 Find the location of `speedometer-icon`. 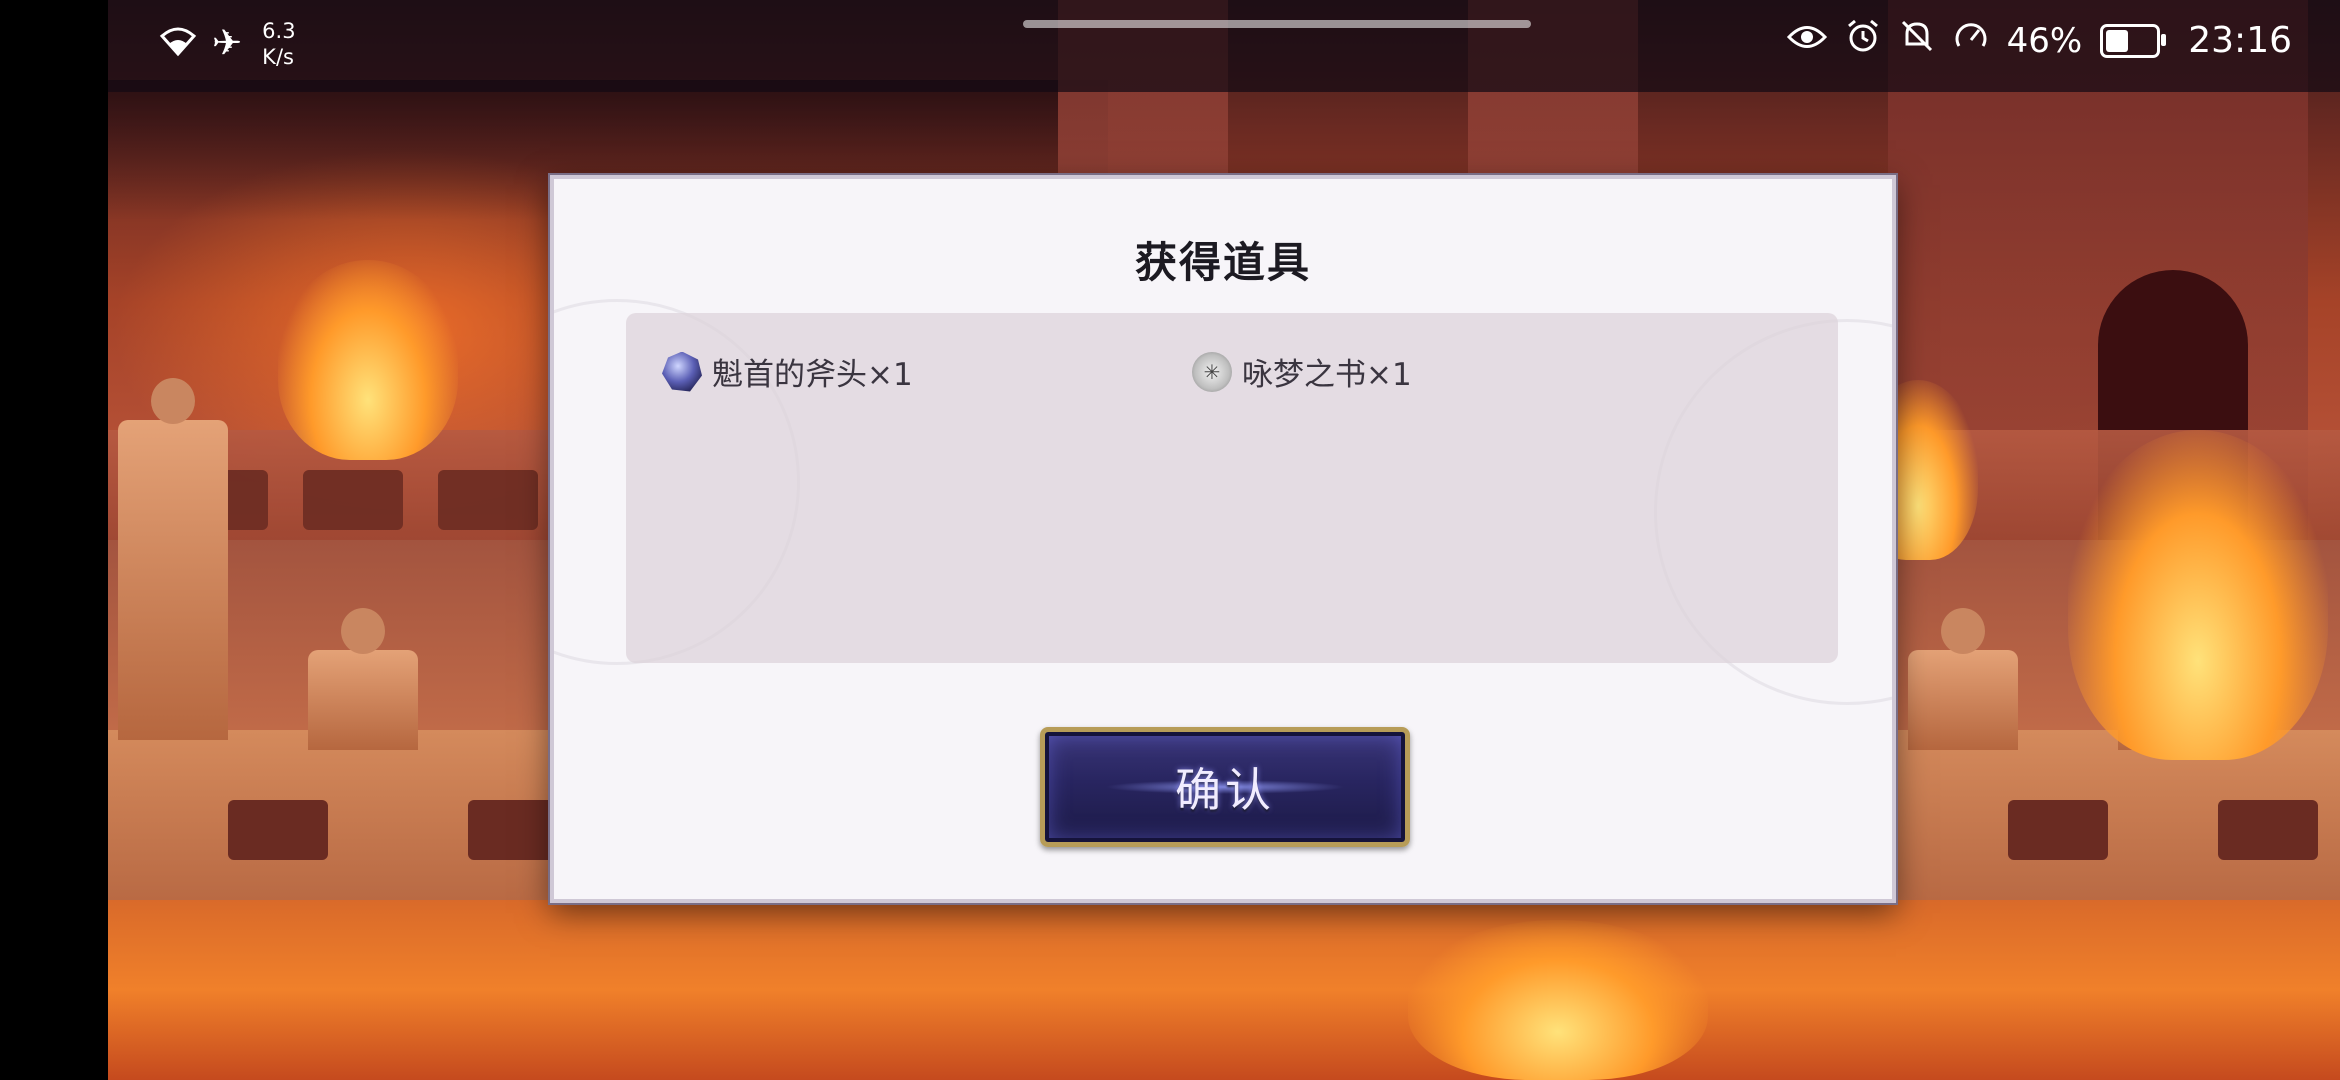

speedometer-icon is located at coordinates (1971, 40).